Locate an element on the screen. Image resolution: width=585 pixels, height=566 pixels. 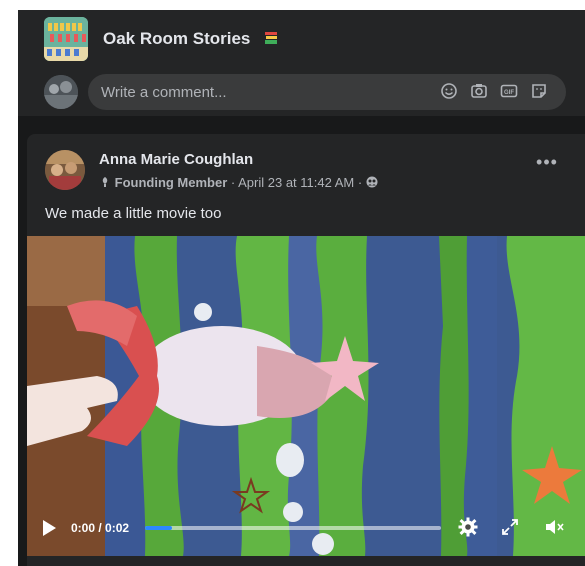
video-progress-bar is located at coordinates (293, 528).